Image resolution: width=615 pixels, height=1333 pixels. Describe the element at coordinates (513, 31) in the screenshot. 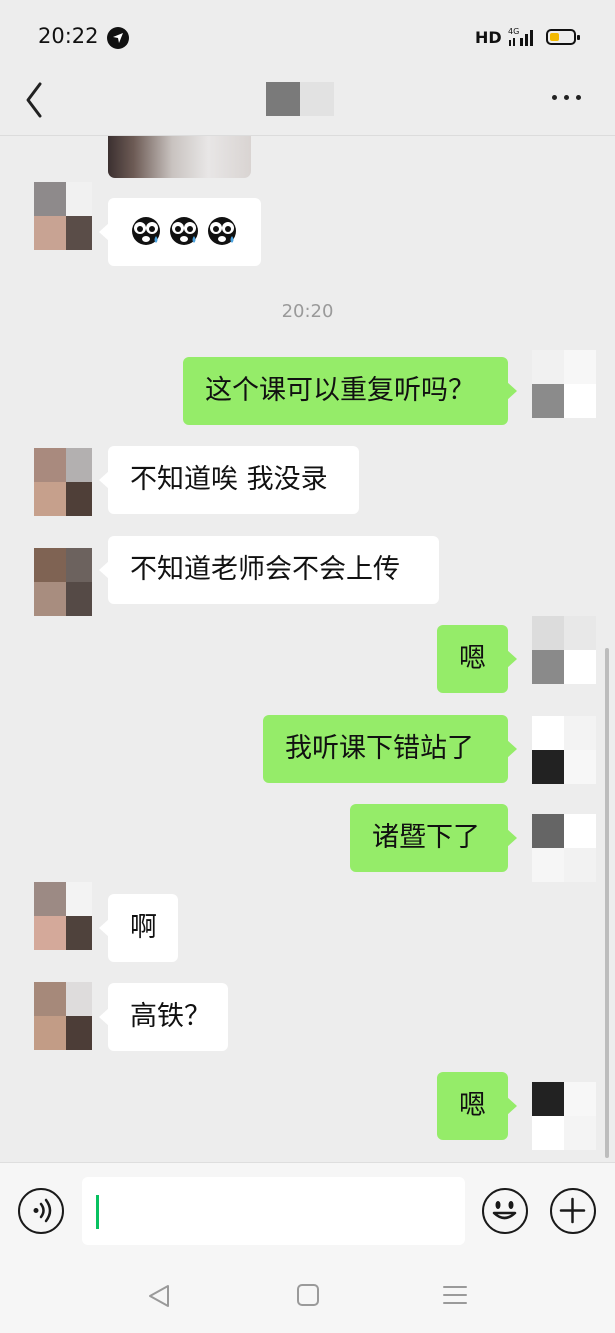

I see `network-type-label: 4G` at that location.